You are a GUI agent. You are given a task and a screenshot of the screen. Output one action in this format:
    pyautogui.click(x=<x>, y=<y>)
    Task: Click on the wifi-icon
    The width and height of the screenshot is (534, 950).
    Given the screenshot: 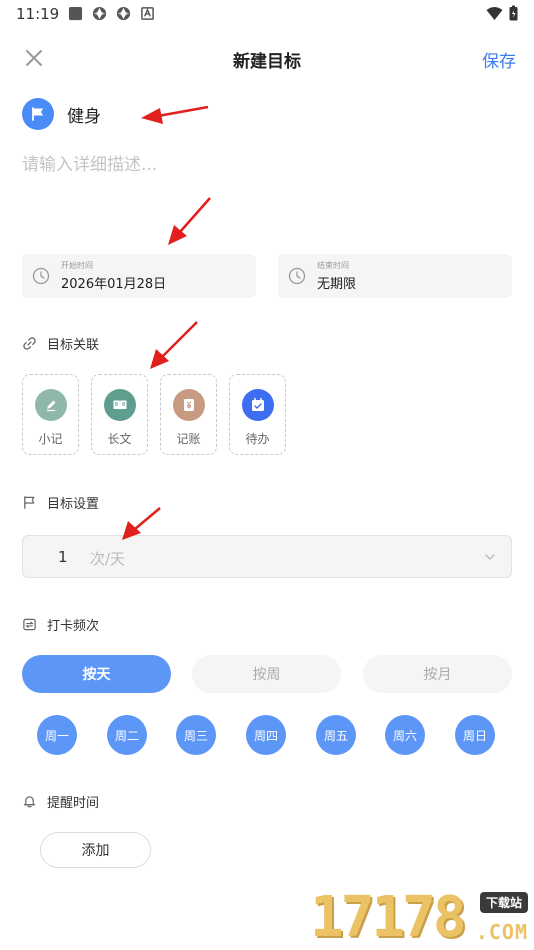 What is the action you would take?
    pyautogui.click(x=494, y=13)
    